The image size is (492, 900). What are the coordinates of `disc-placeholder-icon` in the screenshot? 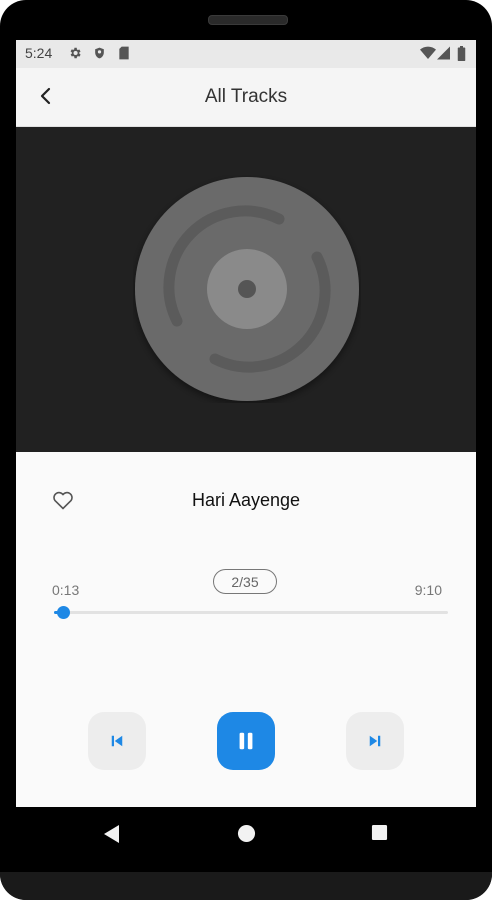 It's located at (247, 289).